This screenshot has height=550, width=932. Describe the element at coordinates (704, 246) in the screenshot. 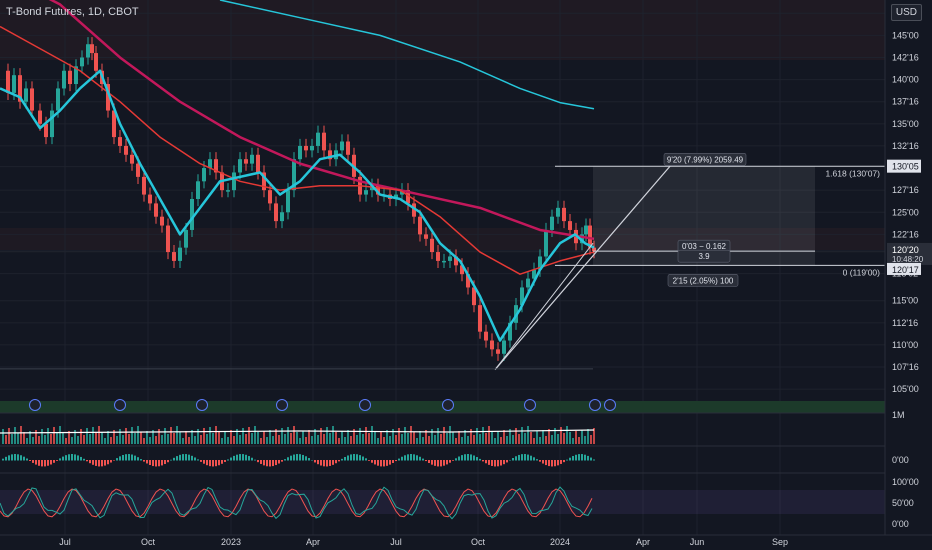

I see `measure-mid-label: 0'03 − 0.162` at that location.